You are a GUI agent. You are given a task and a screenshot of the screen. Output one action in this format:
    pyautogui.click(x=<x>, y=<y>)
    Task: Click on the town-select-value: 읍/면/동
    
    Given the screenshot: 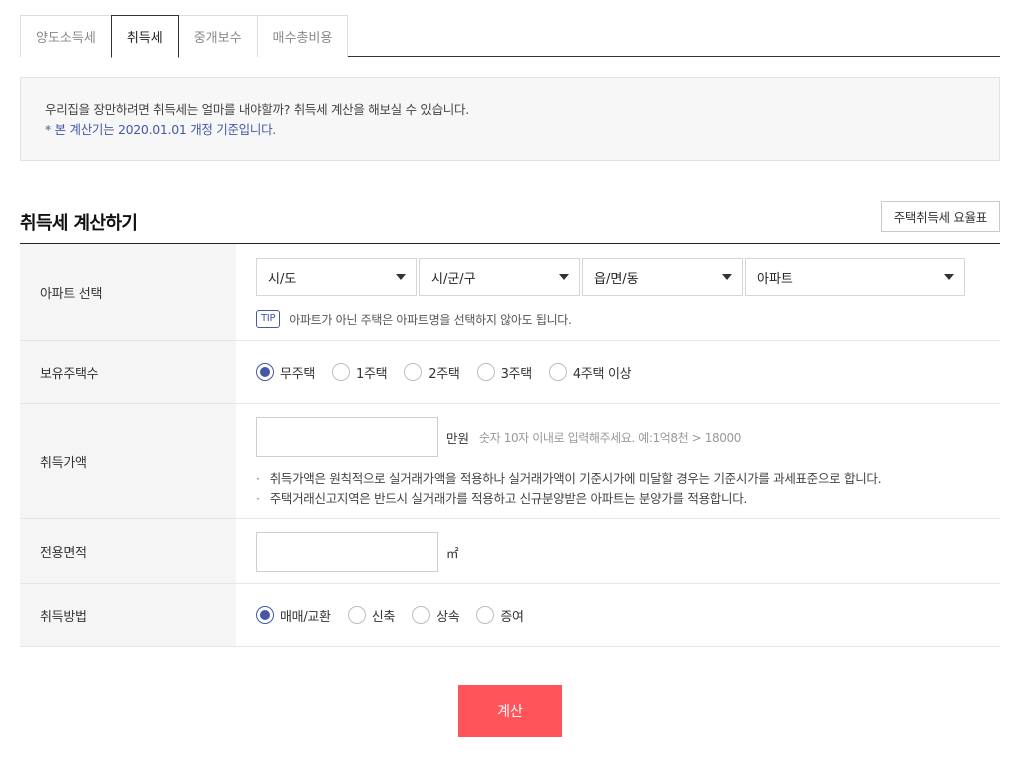 What is the action you would take?
    pyautogui.click(x=616, y=279)
    